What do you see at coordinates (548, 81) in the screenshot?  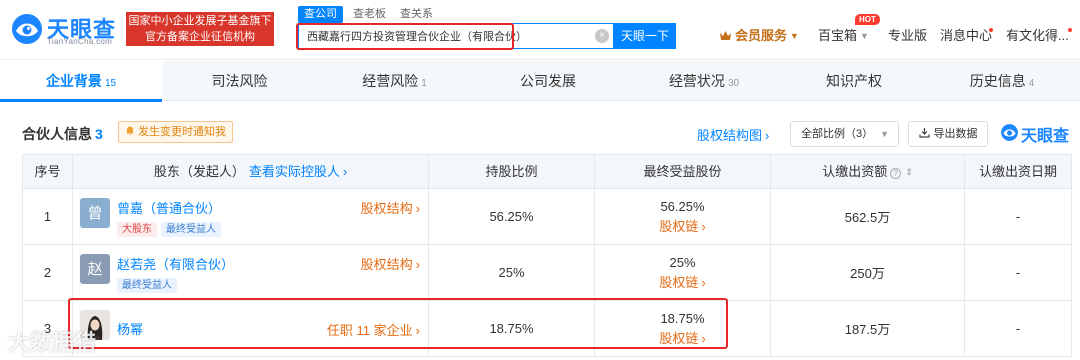 I see `tab-company-development: 公司发展` at bounding box center [548, 81].